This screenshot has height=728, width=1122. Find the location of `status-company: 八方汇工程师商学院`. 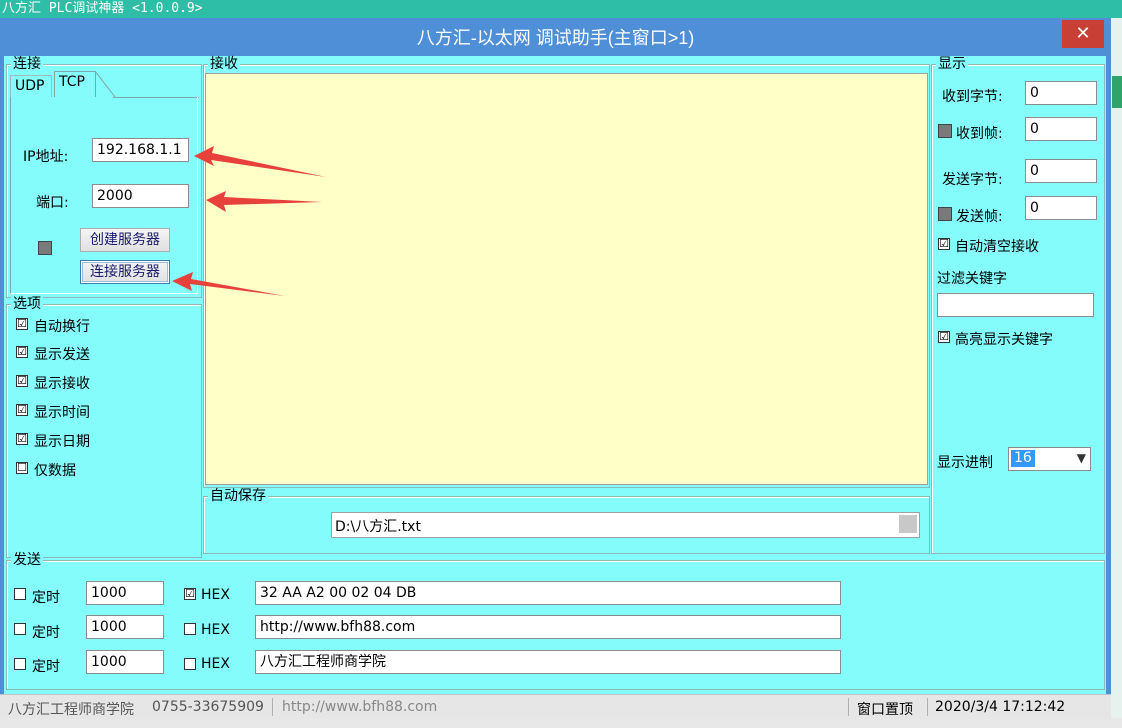

status-company: 八方汇工程师商学院 is located at coordinates (71, 710).